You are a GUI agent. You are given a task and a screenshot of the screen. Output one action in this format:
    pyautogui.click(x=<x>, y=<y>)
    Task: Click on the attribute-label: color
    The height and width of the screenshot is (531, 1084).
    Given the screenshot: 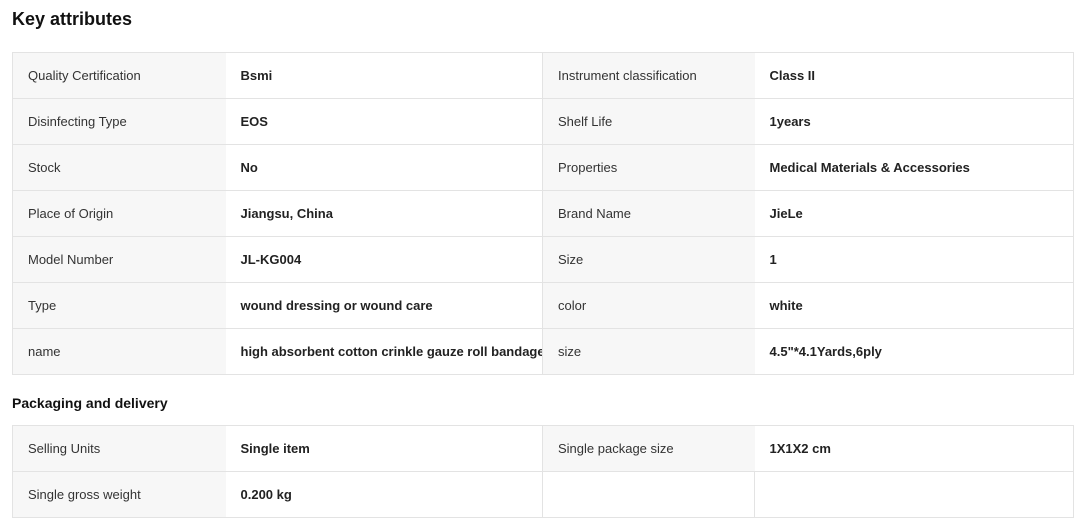 What is the action you would take?
    pyautogui.click(x=648, y=305)
    